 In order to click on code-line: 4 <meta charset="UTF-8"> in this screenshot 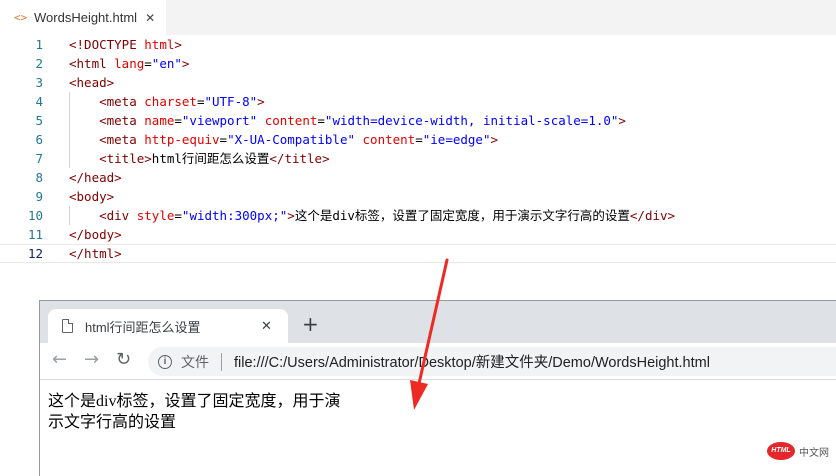, I will do `click(418, 101)`.